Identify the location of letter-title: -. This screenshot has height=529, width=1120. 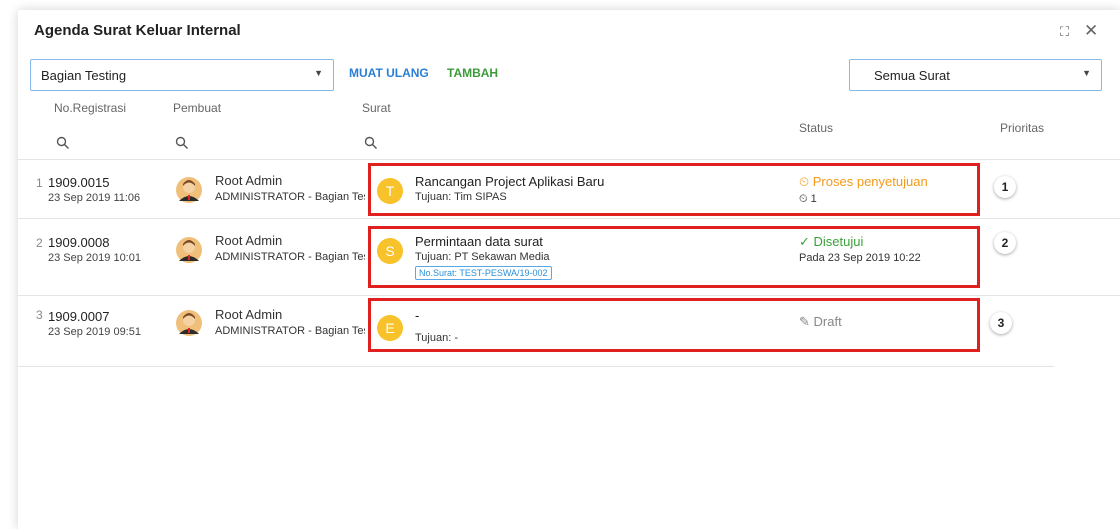
(417, 315).